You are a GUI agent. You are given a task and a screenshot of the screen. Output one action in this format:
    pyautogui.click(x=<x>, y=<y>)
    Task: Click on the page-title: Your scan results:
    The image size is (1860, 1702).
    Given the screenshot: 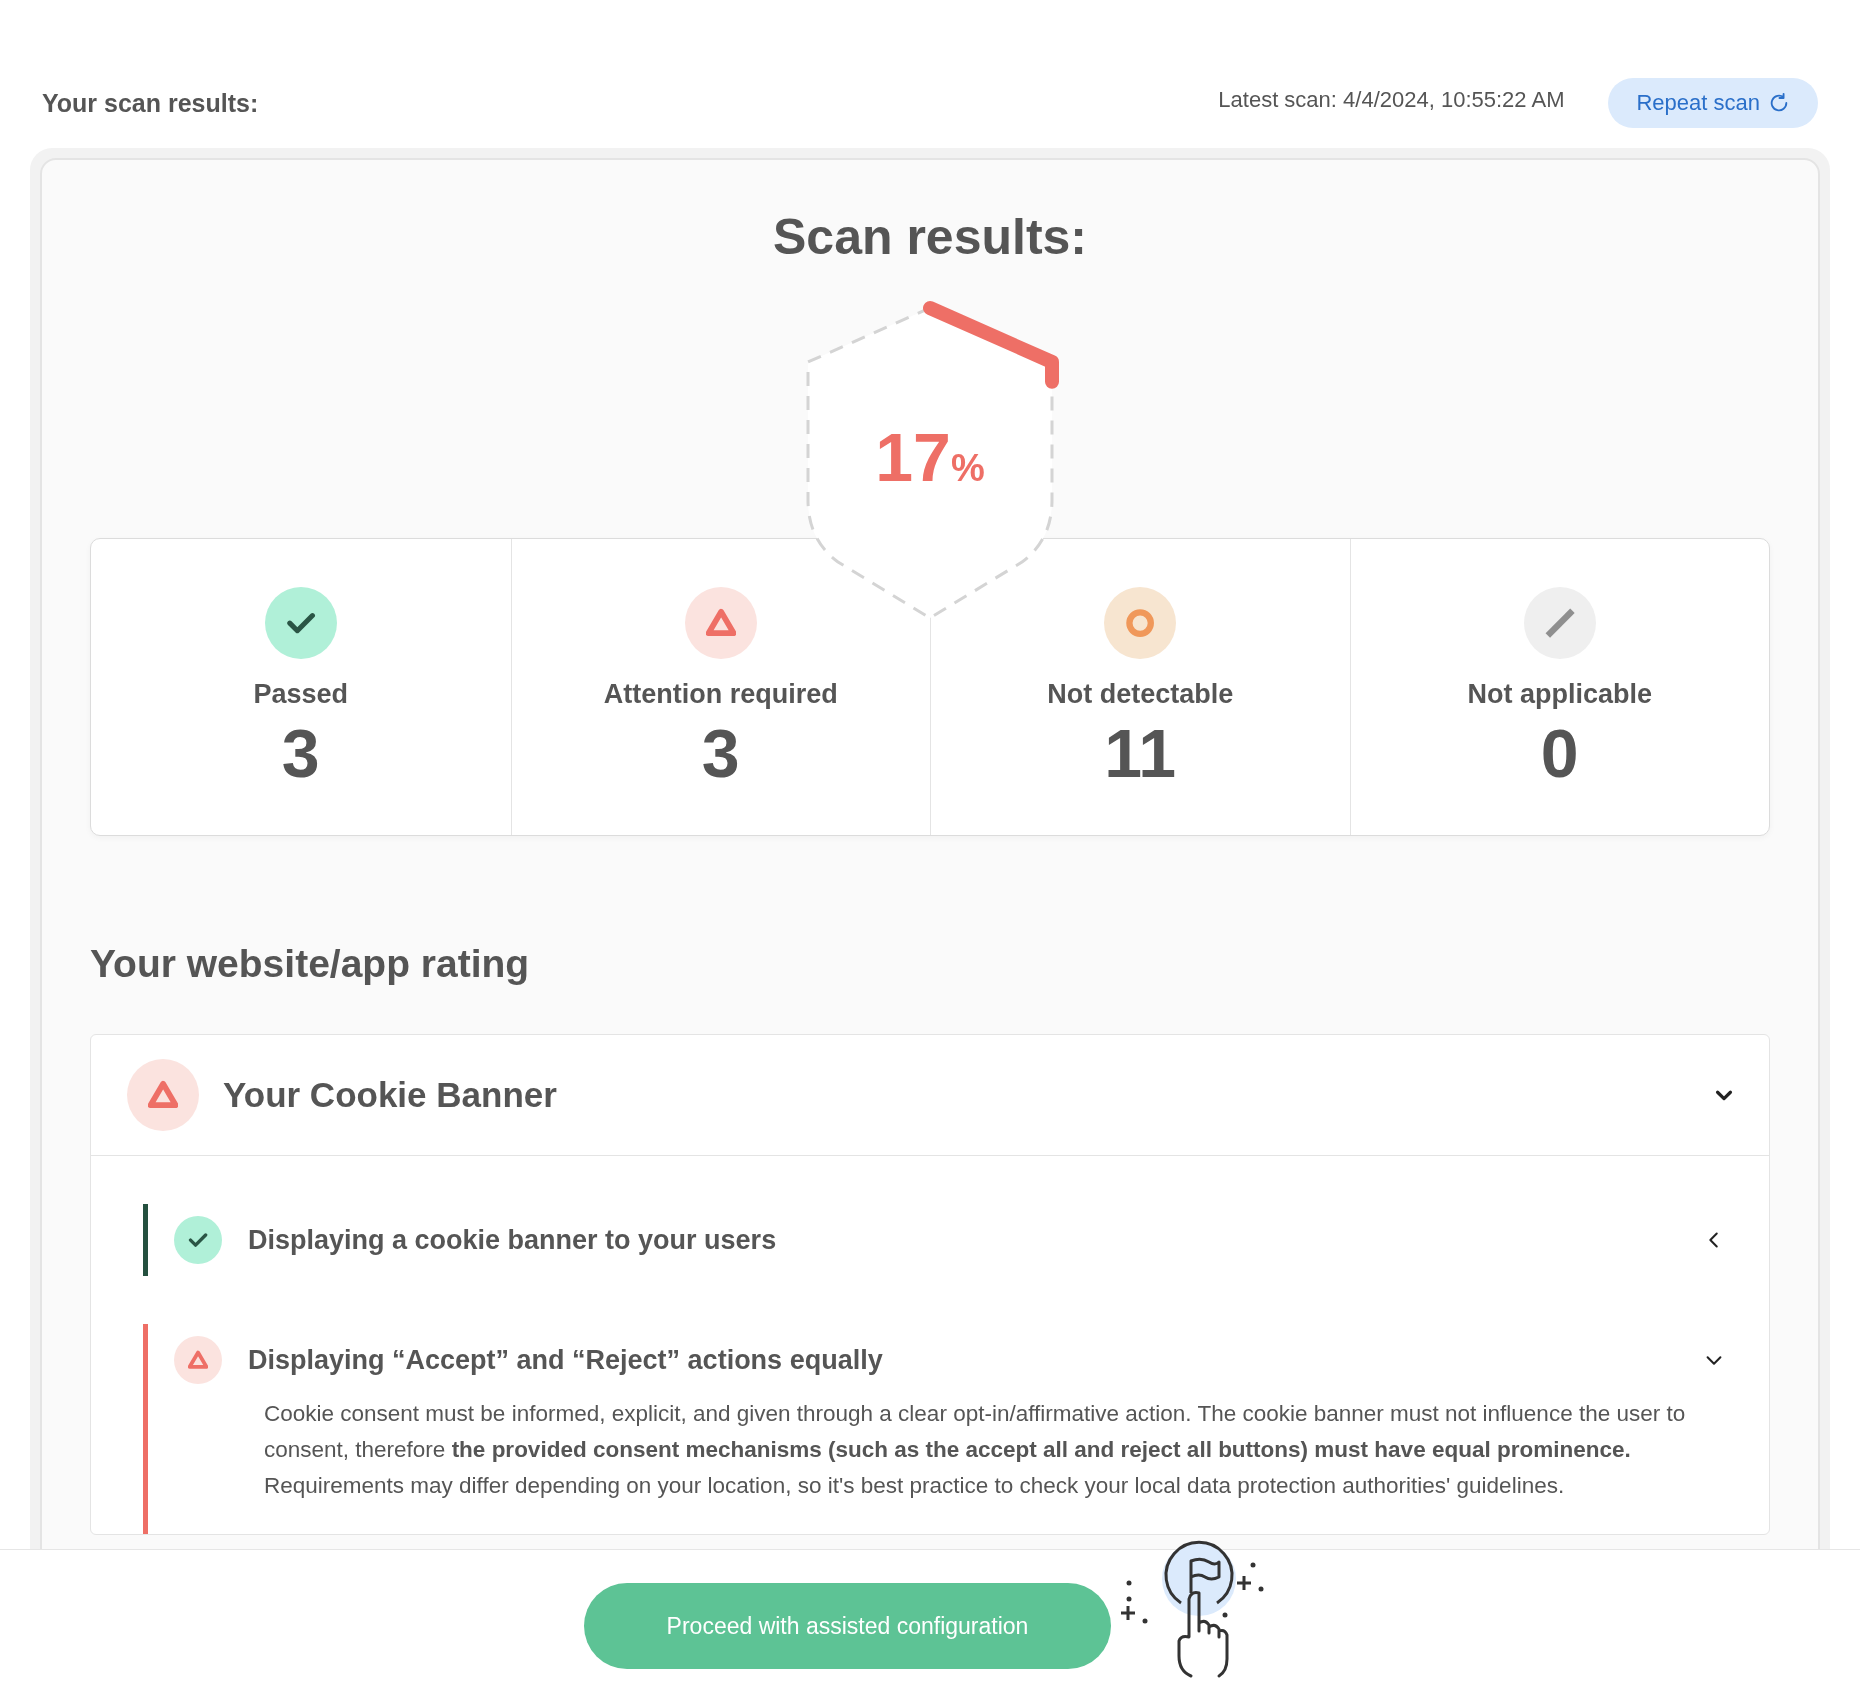 What is the action you would take?
    pyautogui.click(x=151, y=103)
    